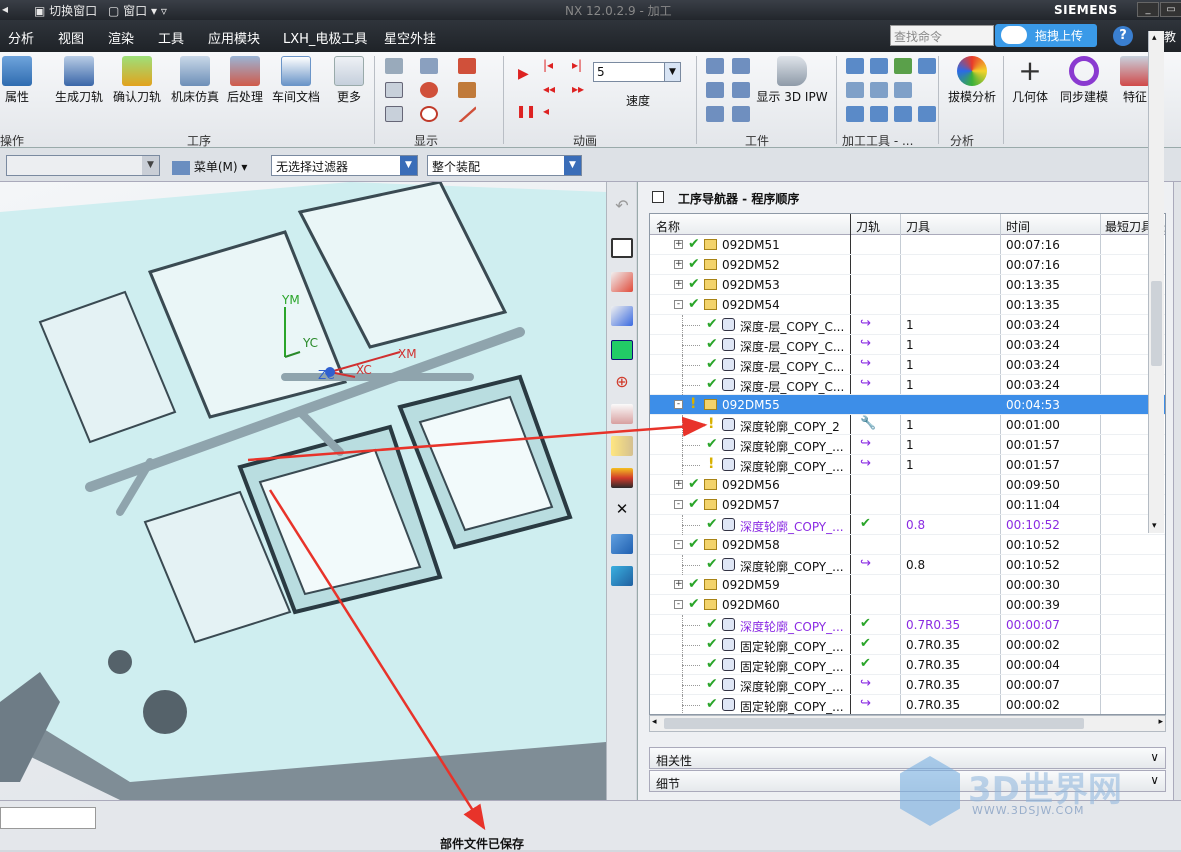 This screenshot has width=1181, height=852. What do you see at coordinates (552, 66) in the screenshot?
I see `step-back-icon: |◂` at bounding box center [552, 66].